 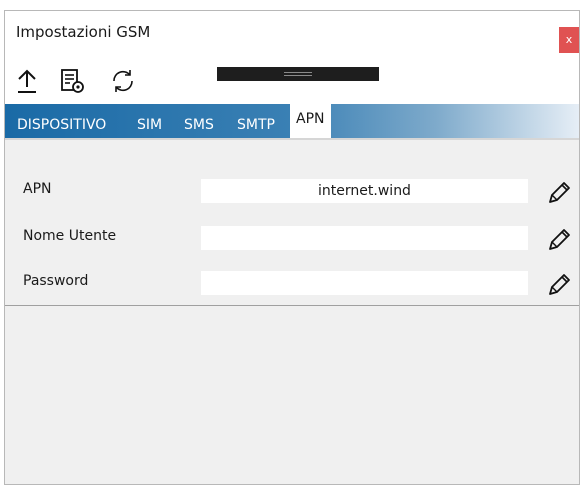 I want to click on username-row: Nome Utente, so click(x=292, y=238).